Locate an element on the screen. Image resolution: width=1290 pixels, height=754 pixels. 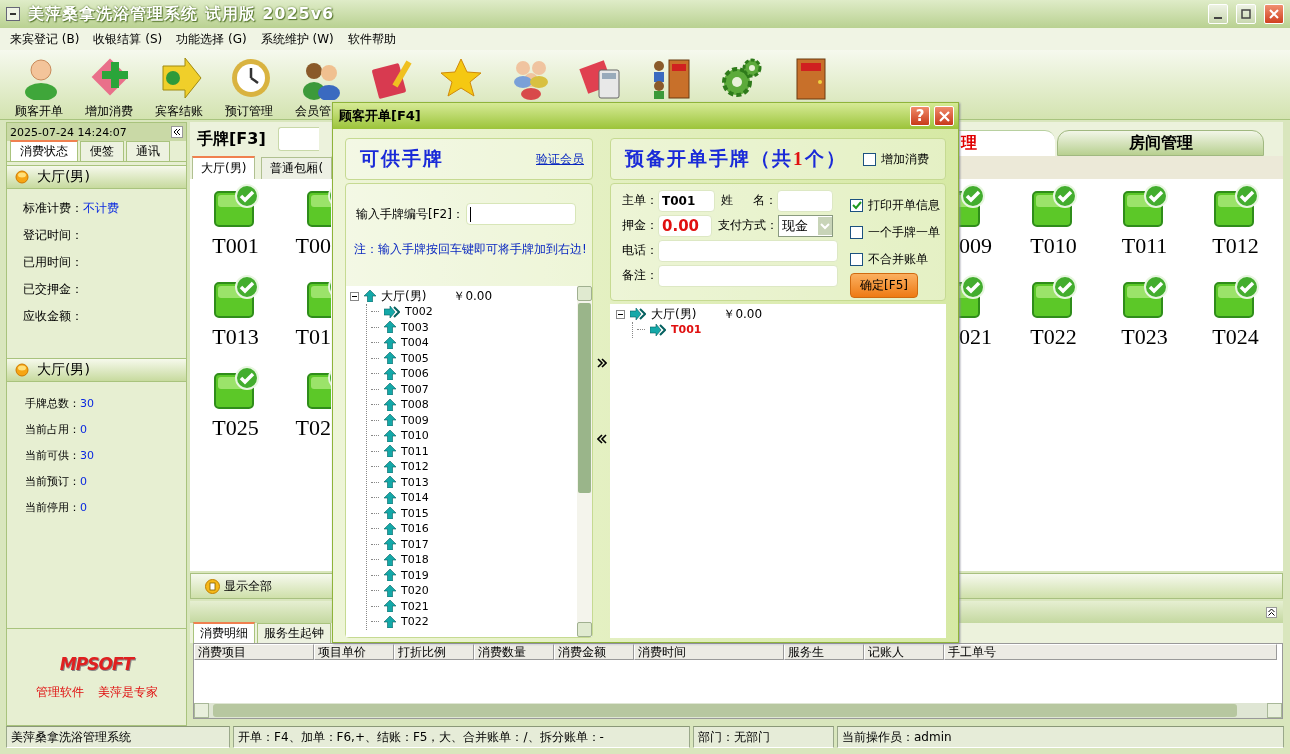
tab: 服务生起钟 is located at coordinates (294, 633).